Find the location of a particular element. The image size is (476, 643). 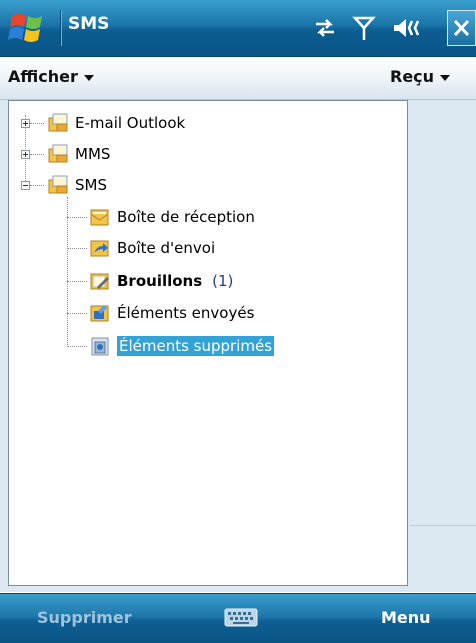

drafts-icon is located at coordinates (99, 281).